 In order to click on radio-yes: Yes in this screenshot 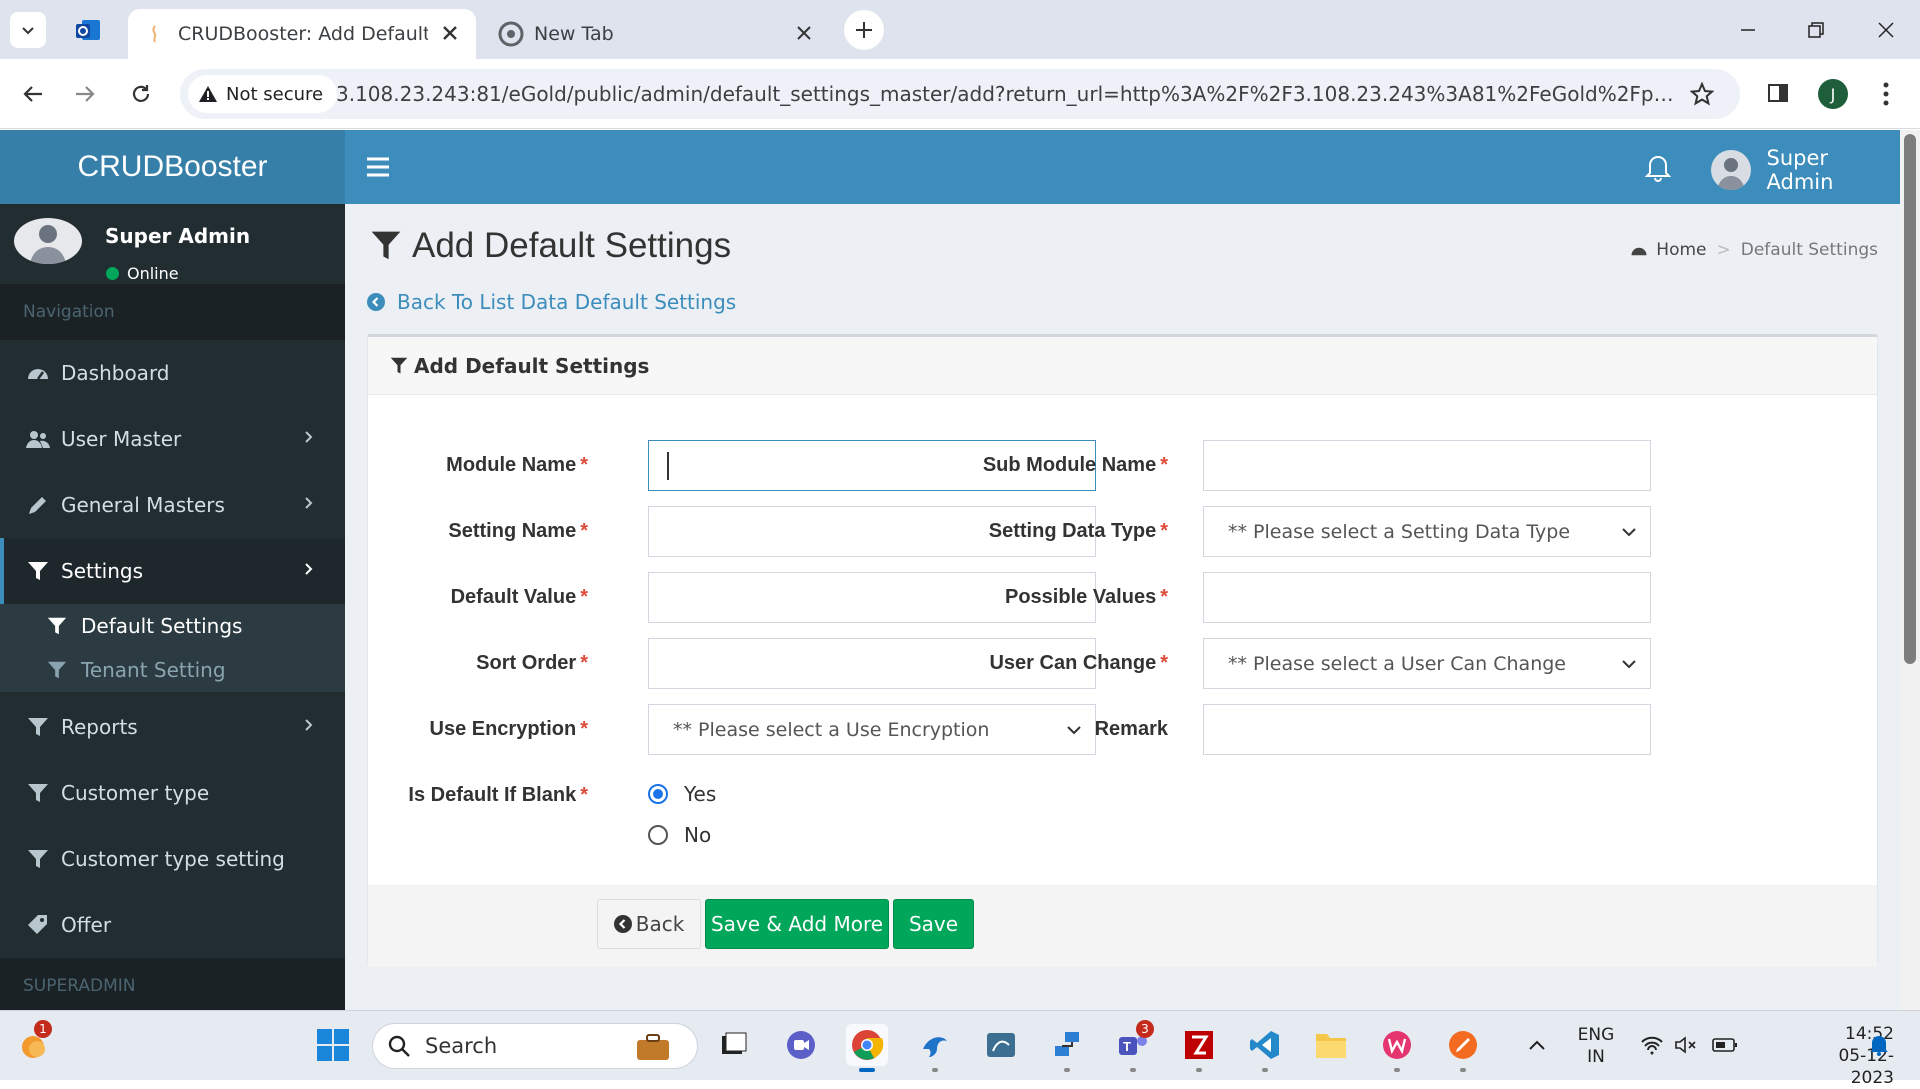, I will do `click(682, 794)`.